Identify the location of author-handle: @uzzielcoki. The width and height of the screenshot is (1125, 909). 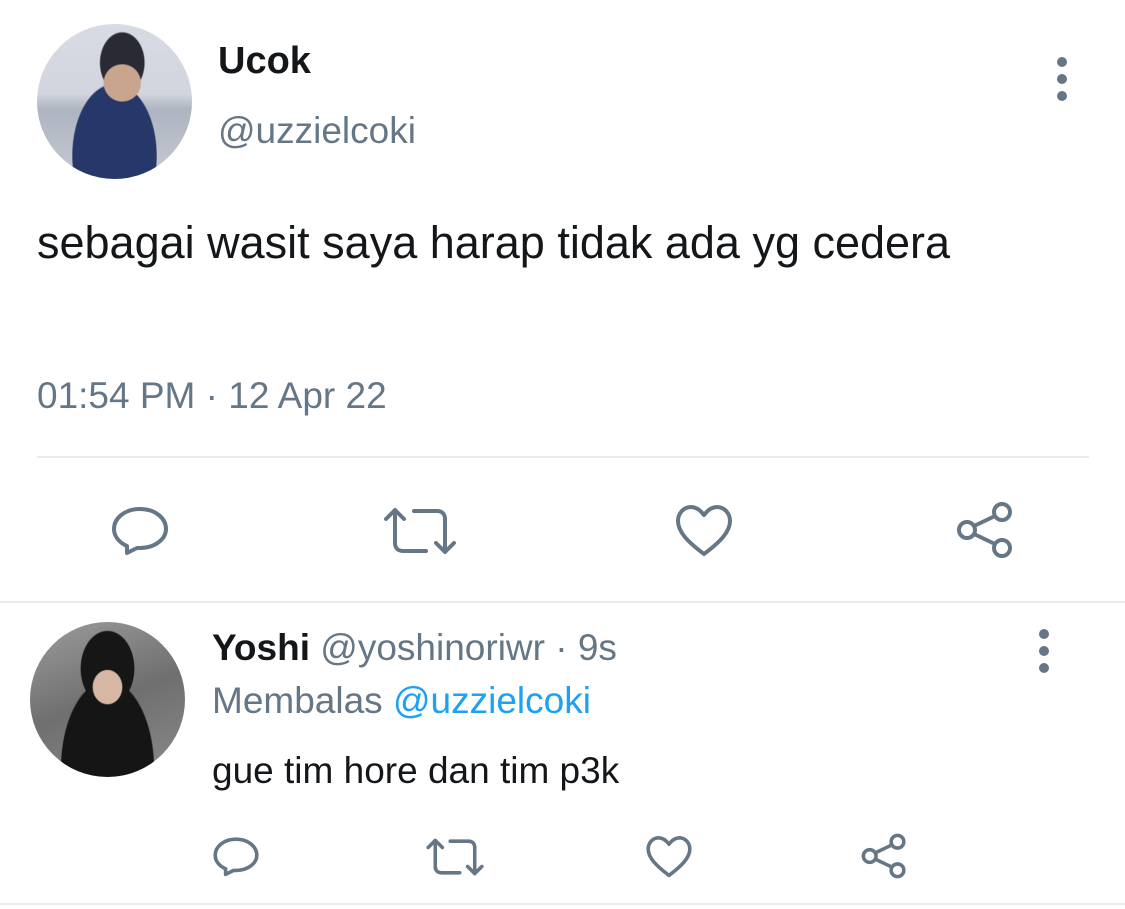
(317, 131).